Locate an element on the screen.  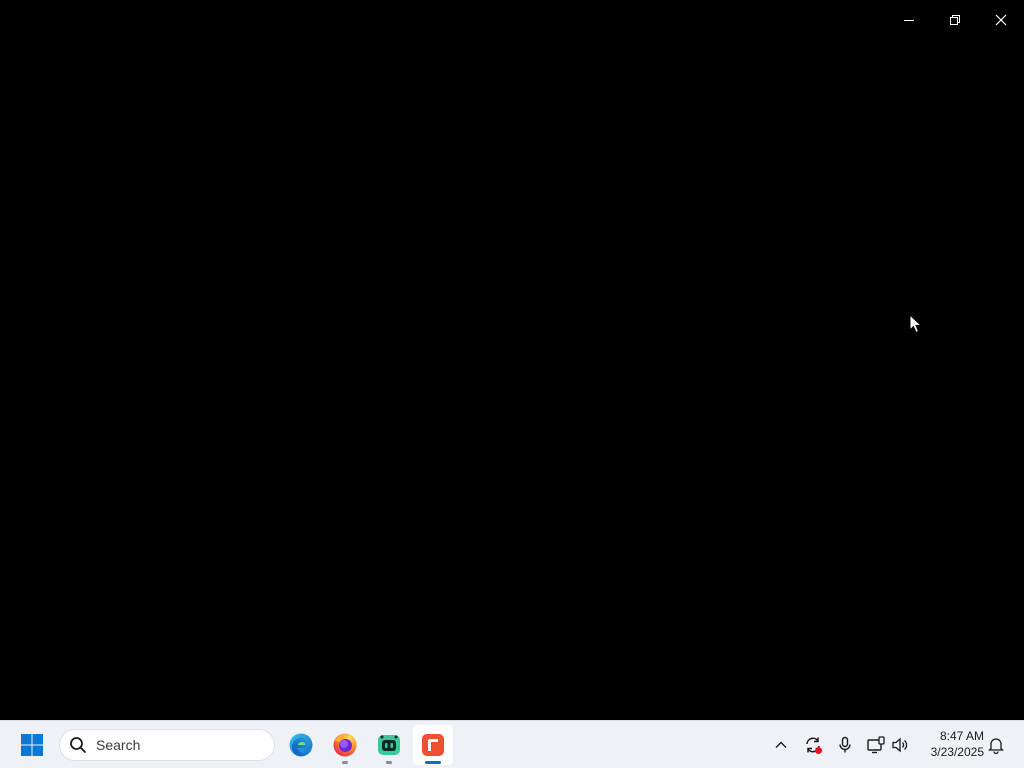
network-icon is located at coordinates (876, 745).